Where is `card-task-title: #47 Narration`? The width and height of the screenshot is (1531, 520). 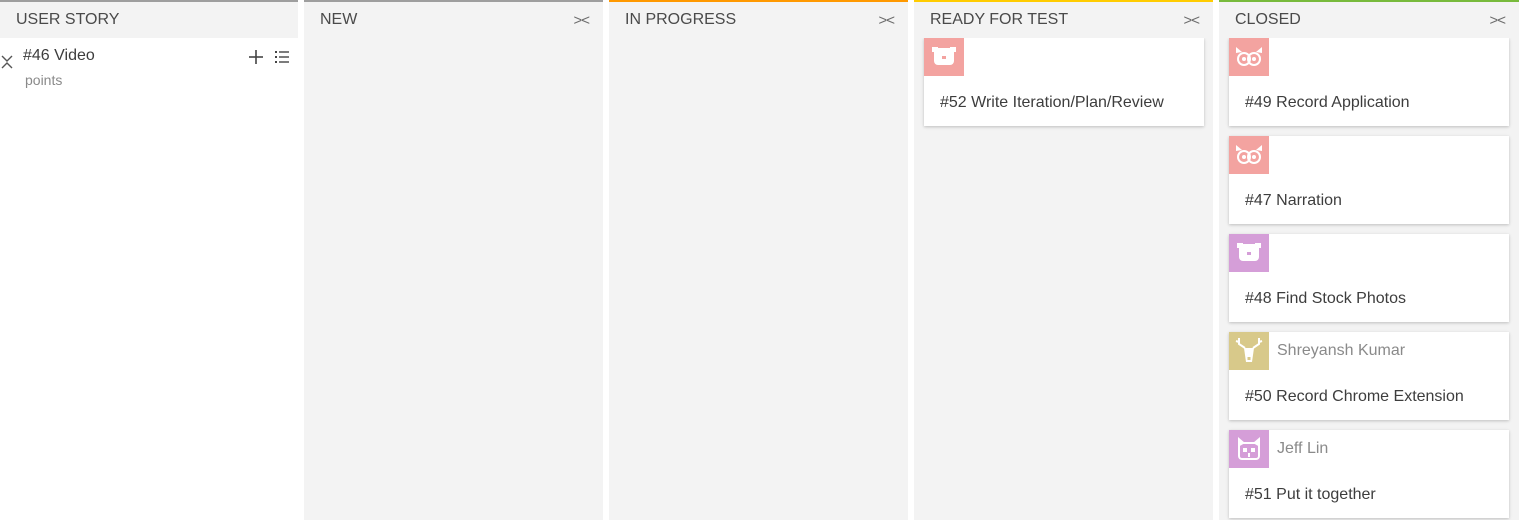
card-task-title: #47 Narration is located at coordinates (1293, 201).